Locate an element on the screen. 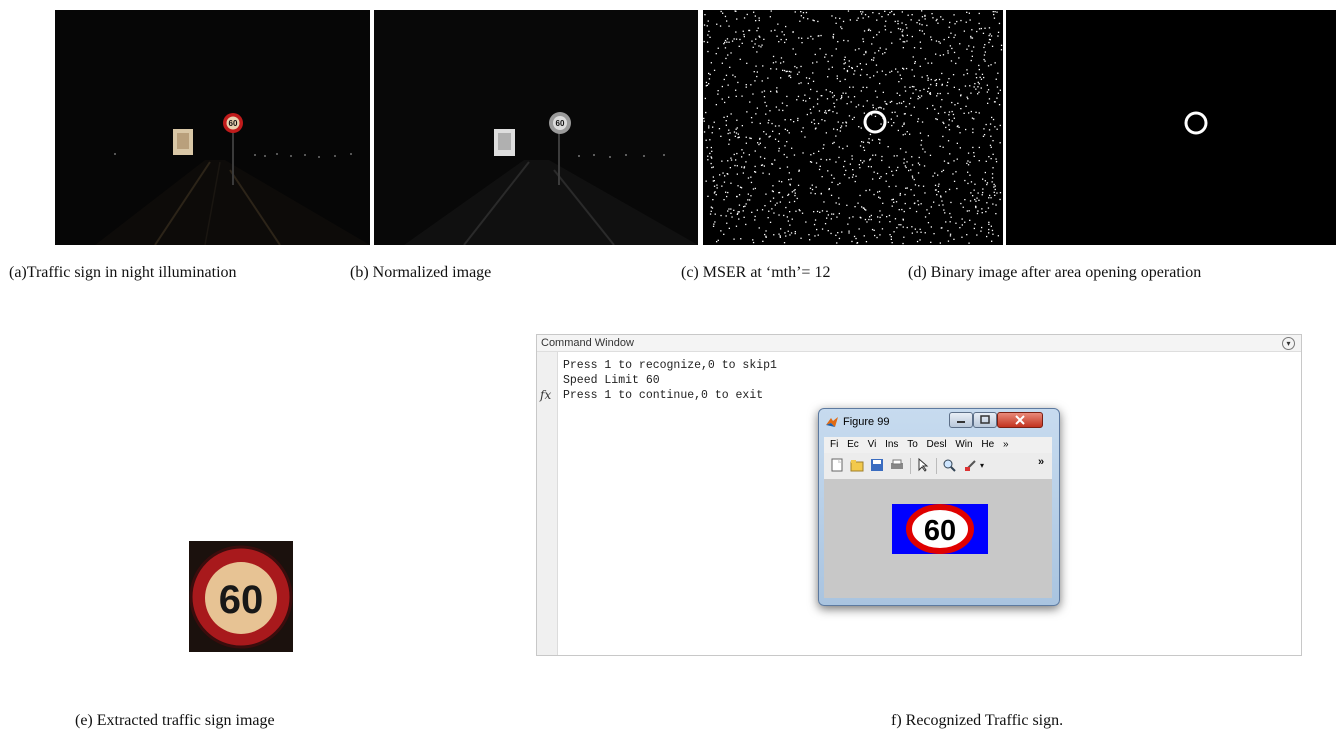  menu-tools: To is located at coordinates (912, 444).